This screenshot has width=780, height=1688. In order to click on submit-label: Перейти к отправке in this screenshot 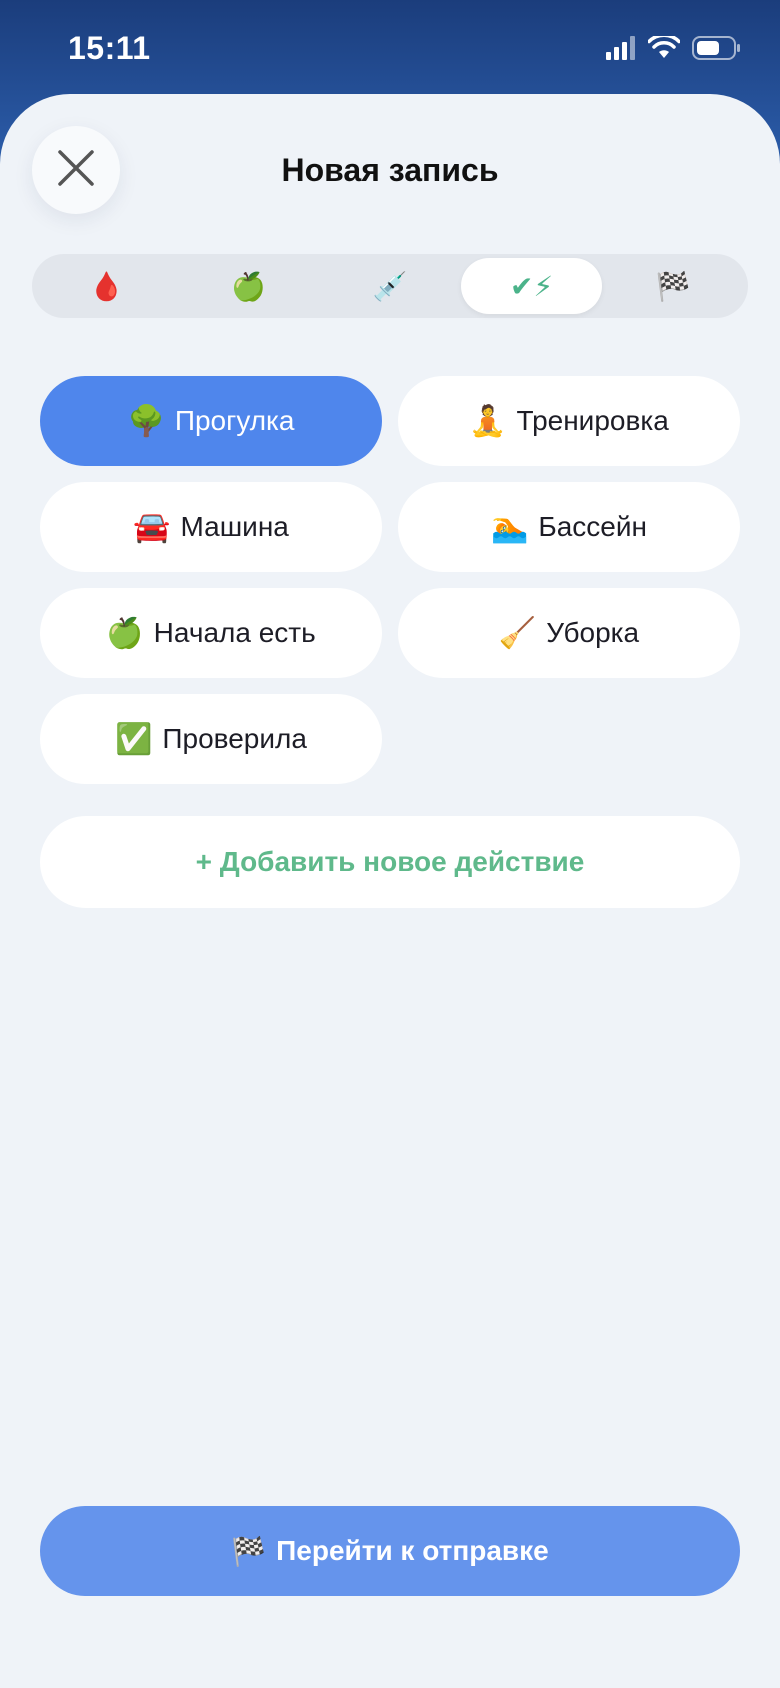, I will do `click(412, 1550)`.